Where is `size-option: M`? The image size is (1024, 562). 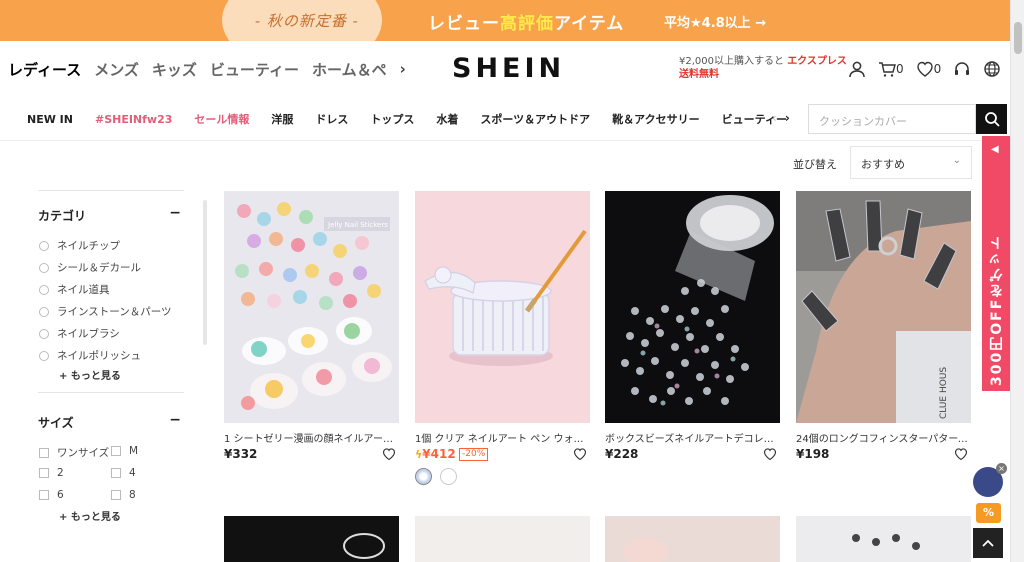
size-option: M is located at coordinates (124, 451).